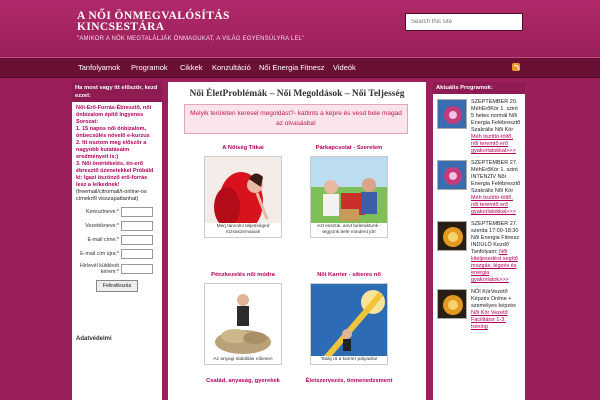 This screenshot has width=600, height=400. What do you see at coordinates (243, 275) in the screenshot?
I see `card-title: Pénzkezelés női módra` at bounding box center [243, 275].